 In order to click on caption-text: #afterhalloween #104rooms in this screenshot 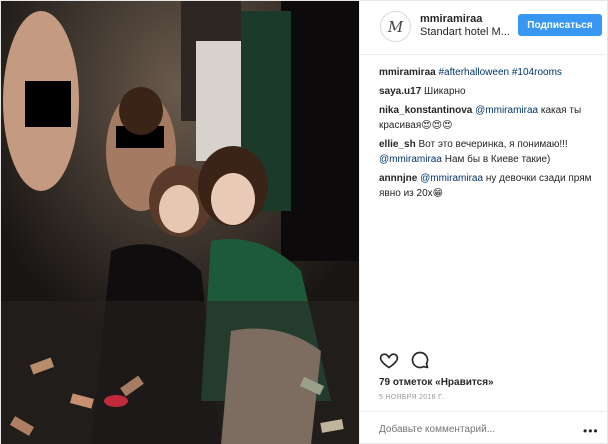, I will do `click(499, 72)`.